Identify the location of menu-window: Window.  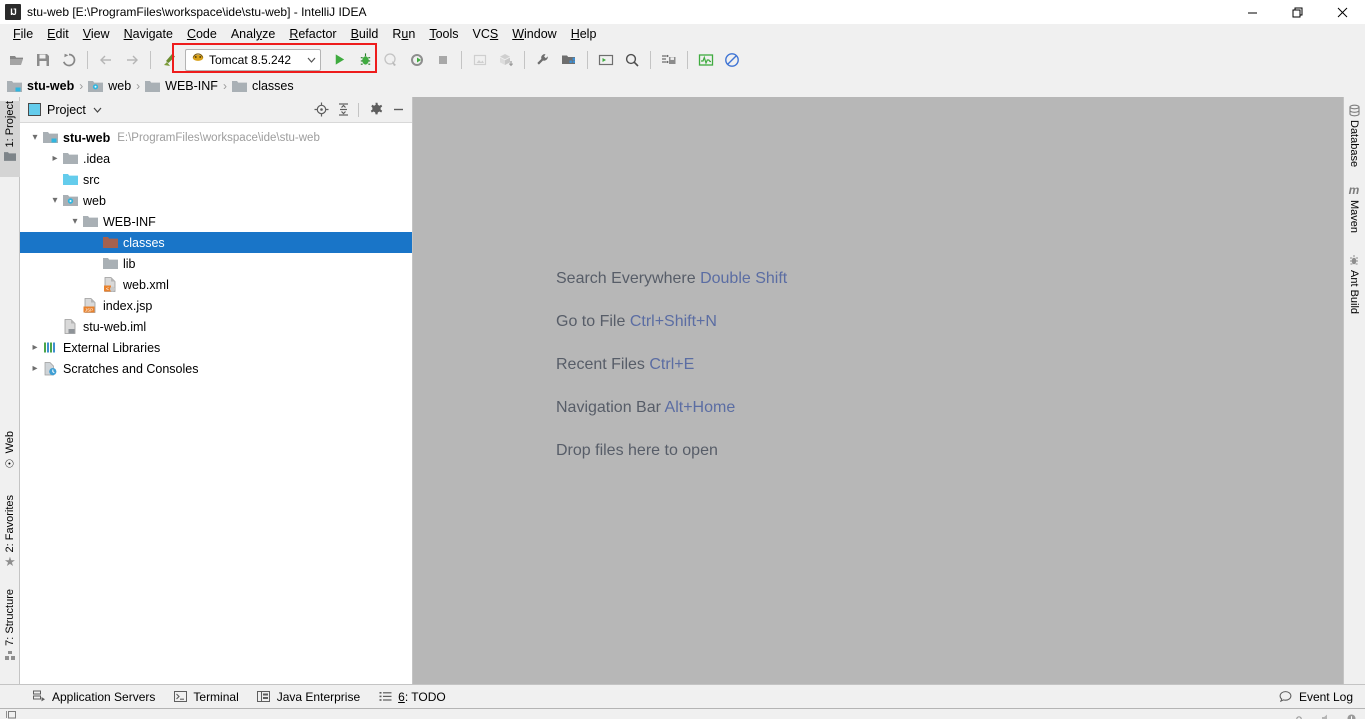
(534, 34).